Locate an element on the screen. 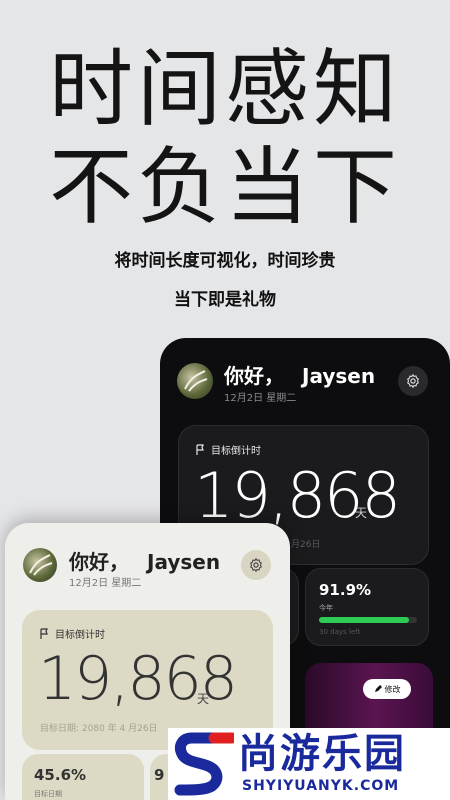 This screenshot has height=800, width=450. year-progress-bar is located at coordinates (368, 620).